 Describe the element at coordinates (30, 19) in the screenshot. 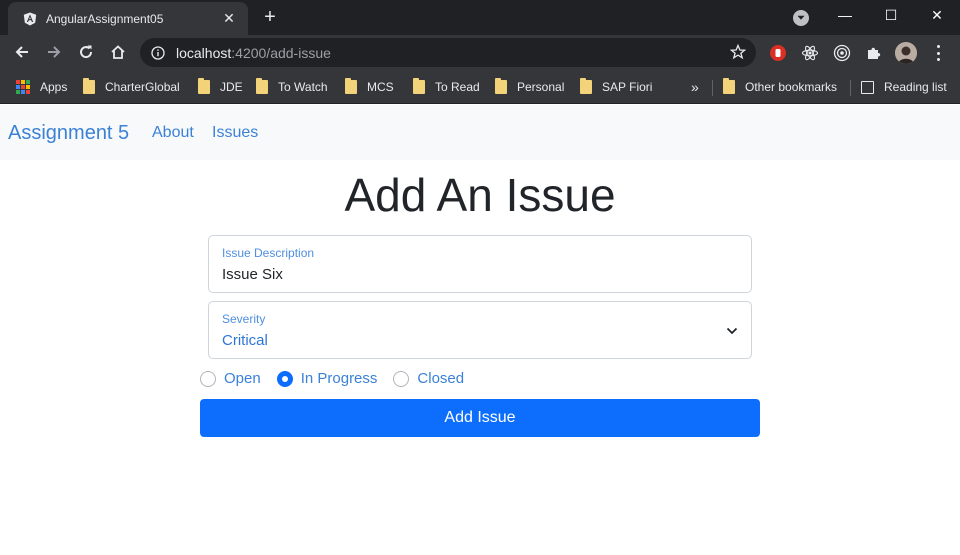

I see `angular-icon` at that location.